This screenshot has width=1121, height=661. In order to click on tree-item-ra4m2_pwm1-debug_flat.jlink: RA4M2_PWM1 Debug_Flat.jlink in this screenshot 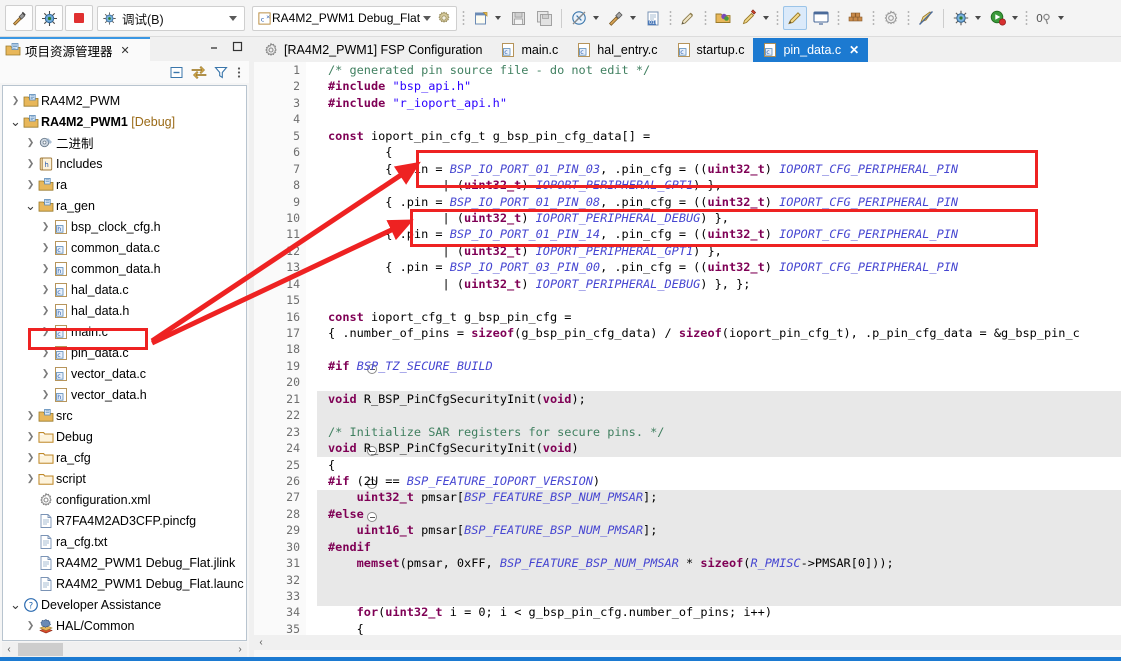, I will do `click(124, 562)`.